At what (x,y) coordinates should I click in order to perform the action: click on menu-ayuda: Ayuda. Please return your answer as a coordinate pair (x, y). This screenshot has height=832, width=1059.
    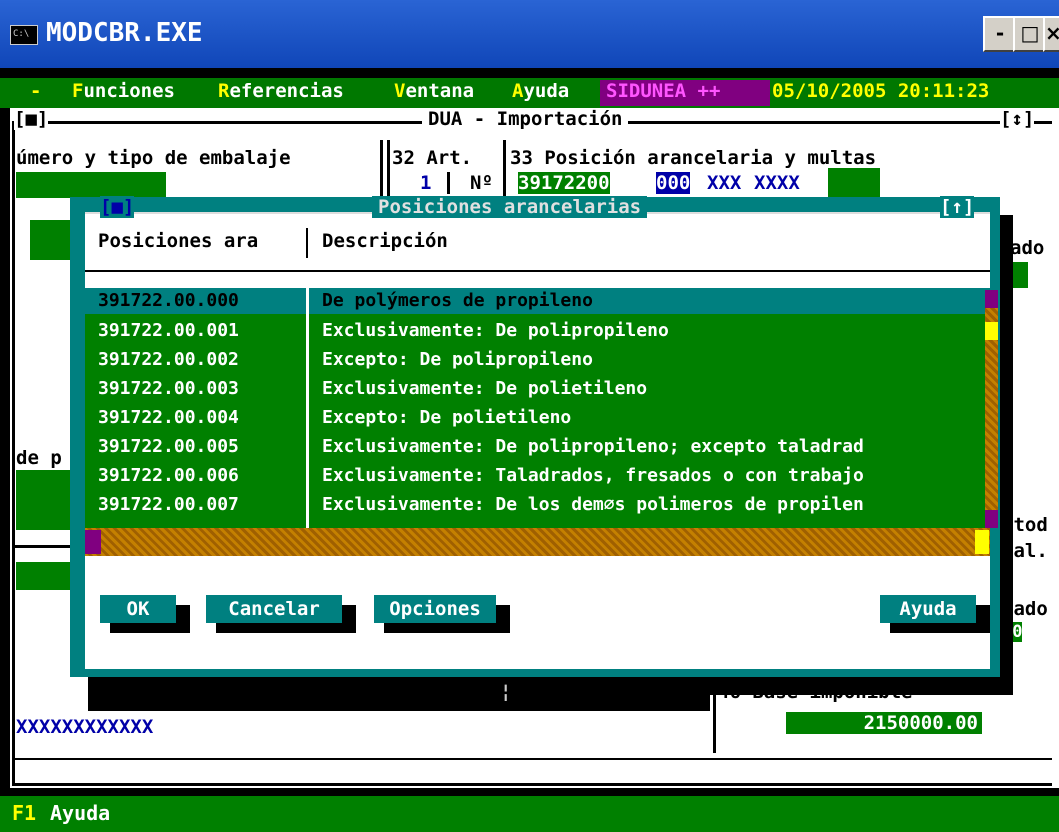
    Looking at the image, I should click on (540, 91).